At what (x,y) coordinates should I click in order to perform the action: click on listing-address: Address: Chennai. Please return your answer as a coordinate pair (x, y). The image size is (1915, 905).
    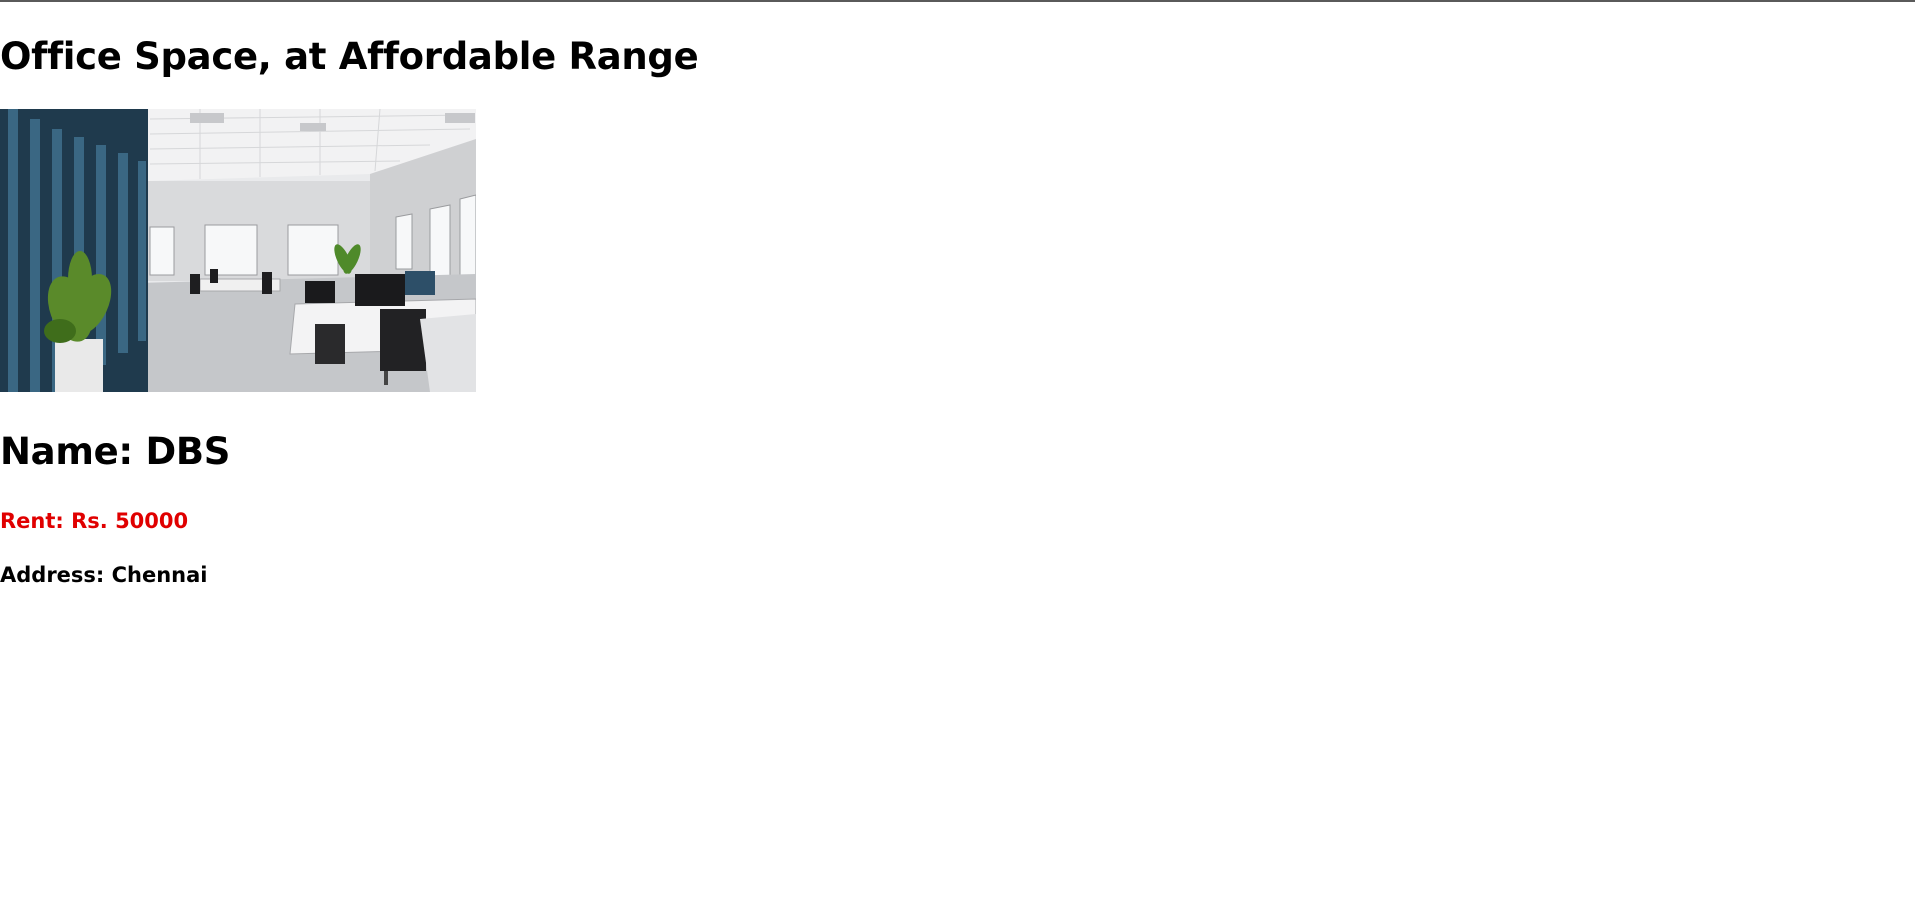
    Looking at the image, I should click on (104, 575).